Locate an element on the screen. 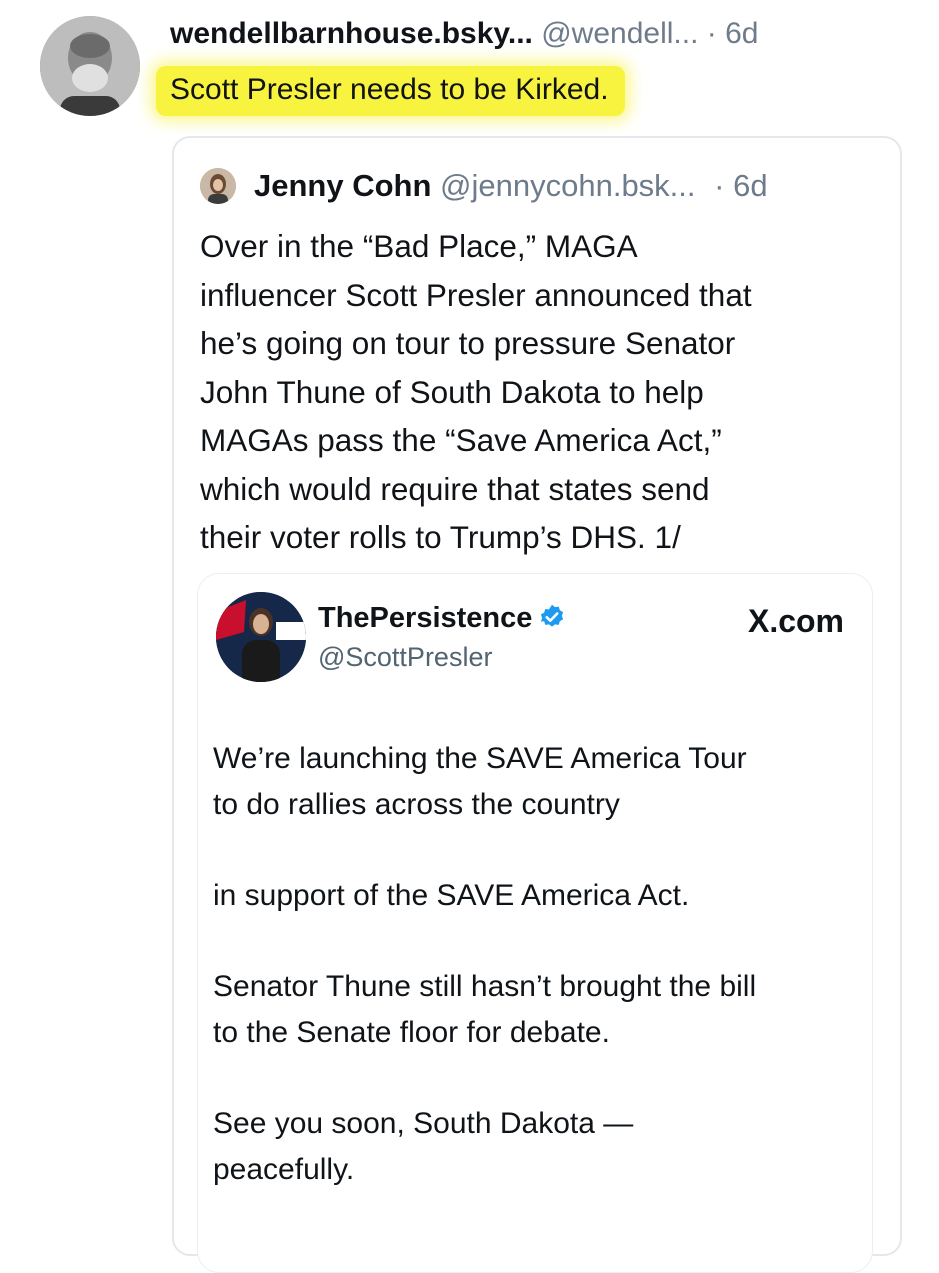 The height and width of the screenshot is (1273, 939). author-avatar-image is located at coordinates (90, 66).